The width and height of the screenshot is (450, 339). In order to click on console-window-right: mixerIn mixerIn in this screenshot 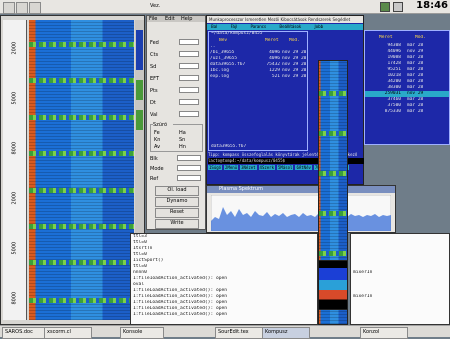, I will do `click(400, 279)`.